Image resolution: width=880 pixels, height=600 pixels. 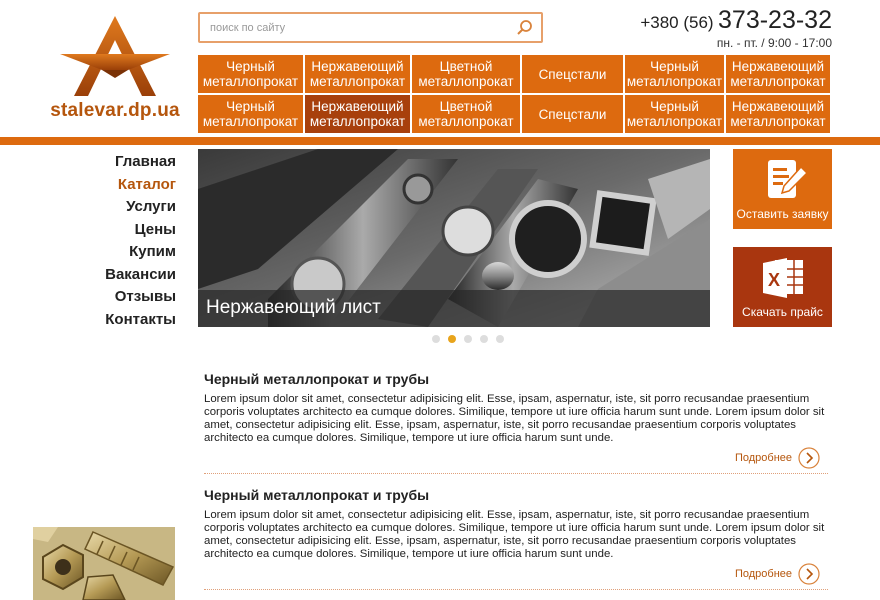 I want to click on logo-text: stalevar.dp.ua, so click(x=115, y=110).